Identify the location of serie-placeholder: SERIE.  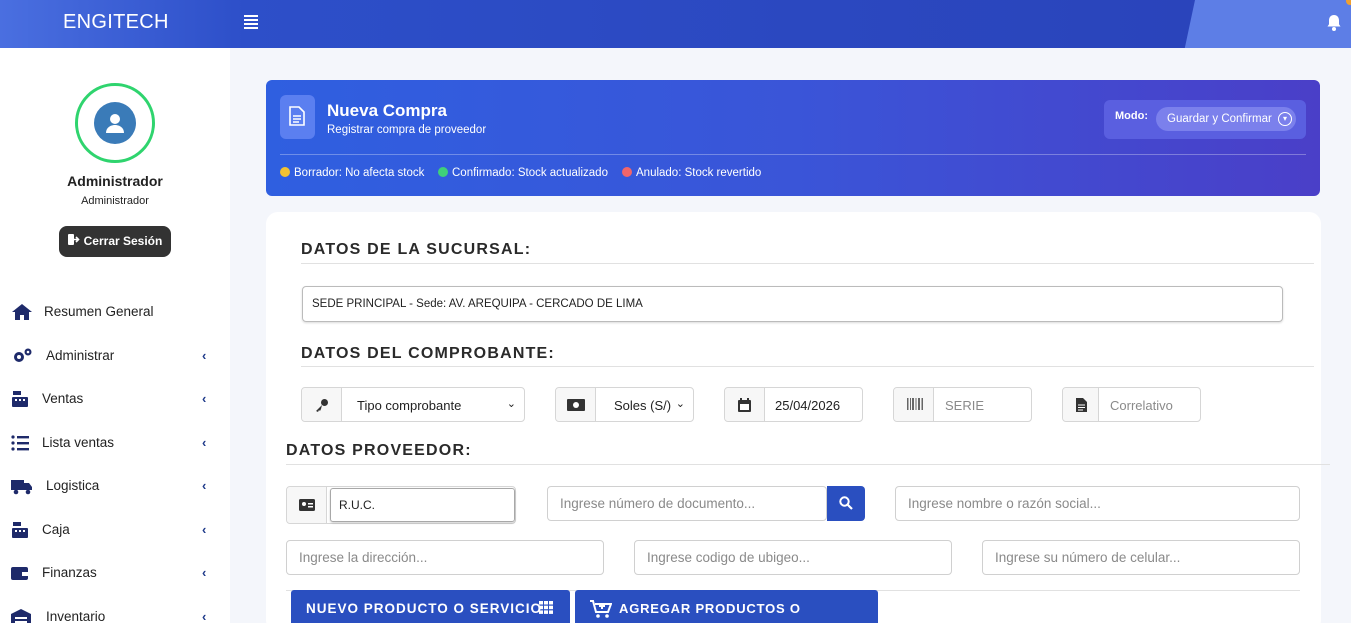
(965, 405).